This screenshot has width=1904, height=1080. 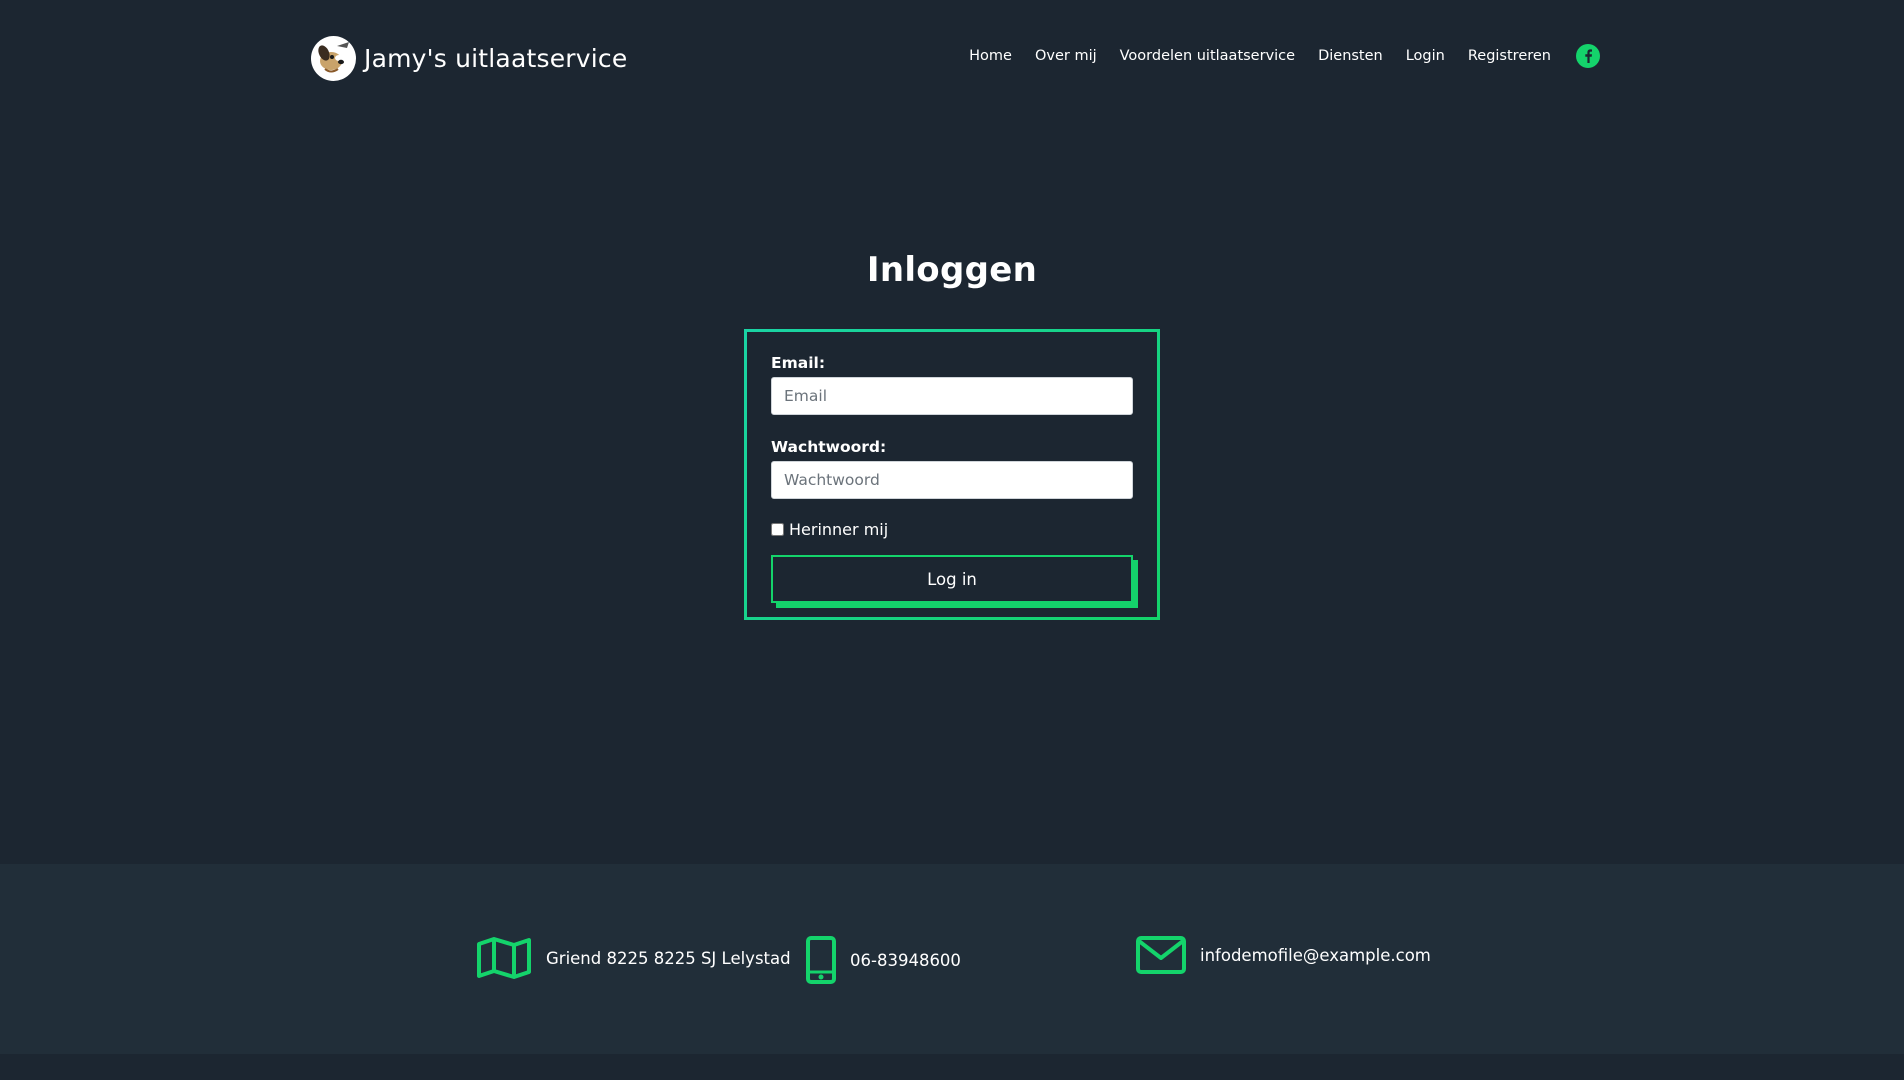 I want to click on password-input, so click(x=952, y=480).